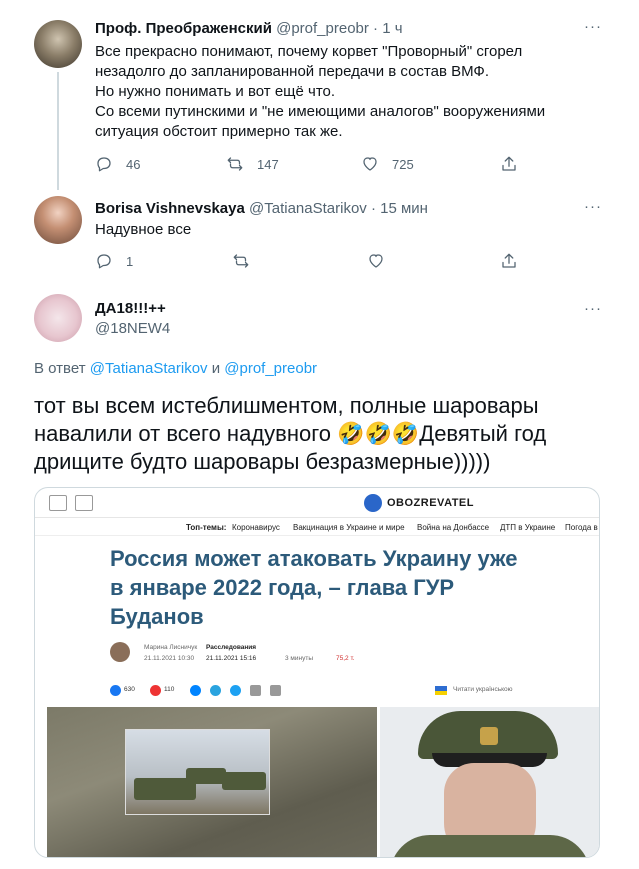 This screenshot has width=639, height=869. Describe the element at coordinates (130, 261) in the screenshot. I see `reply-count: 1` at that location.